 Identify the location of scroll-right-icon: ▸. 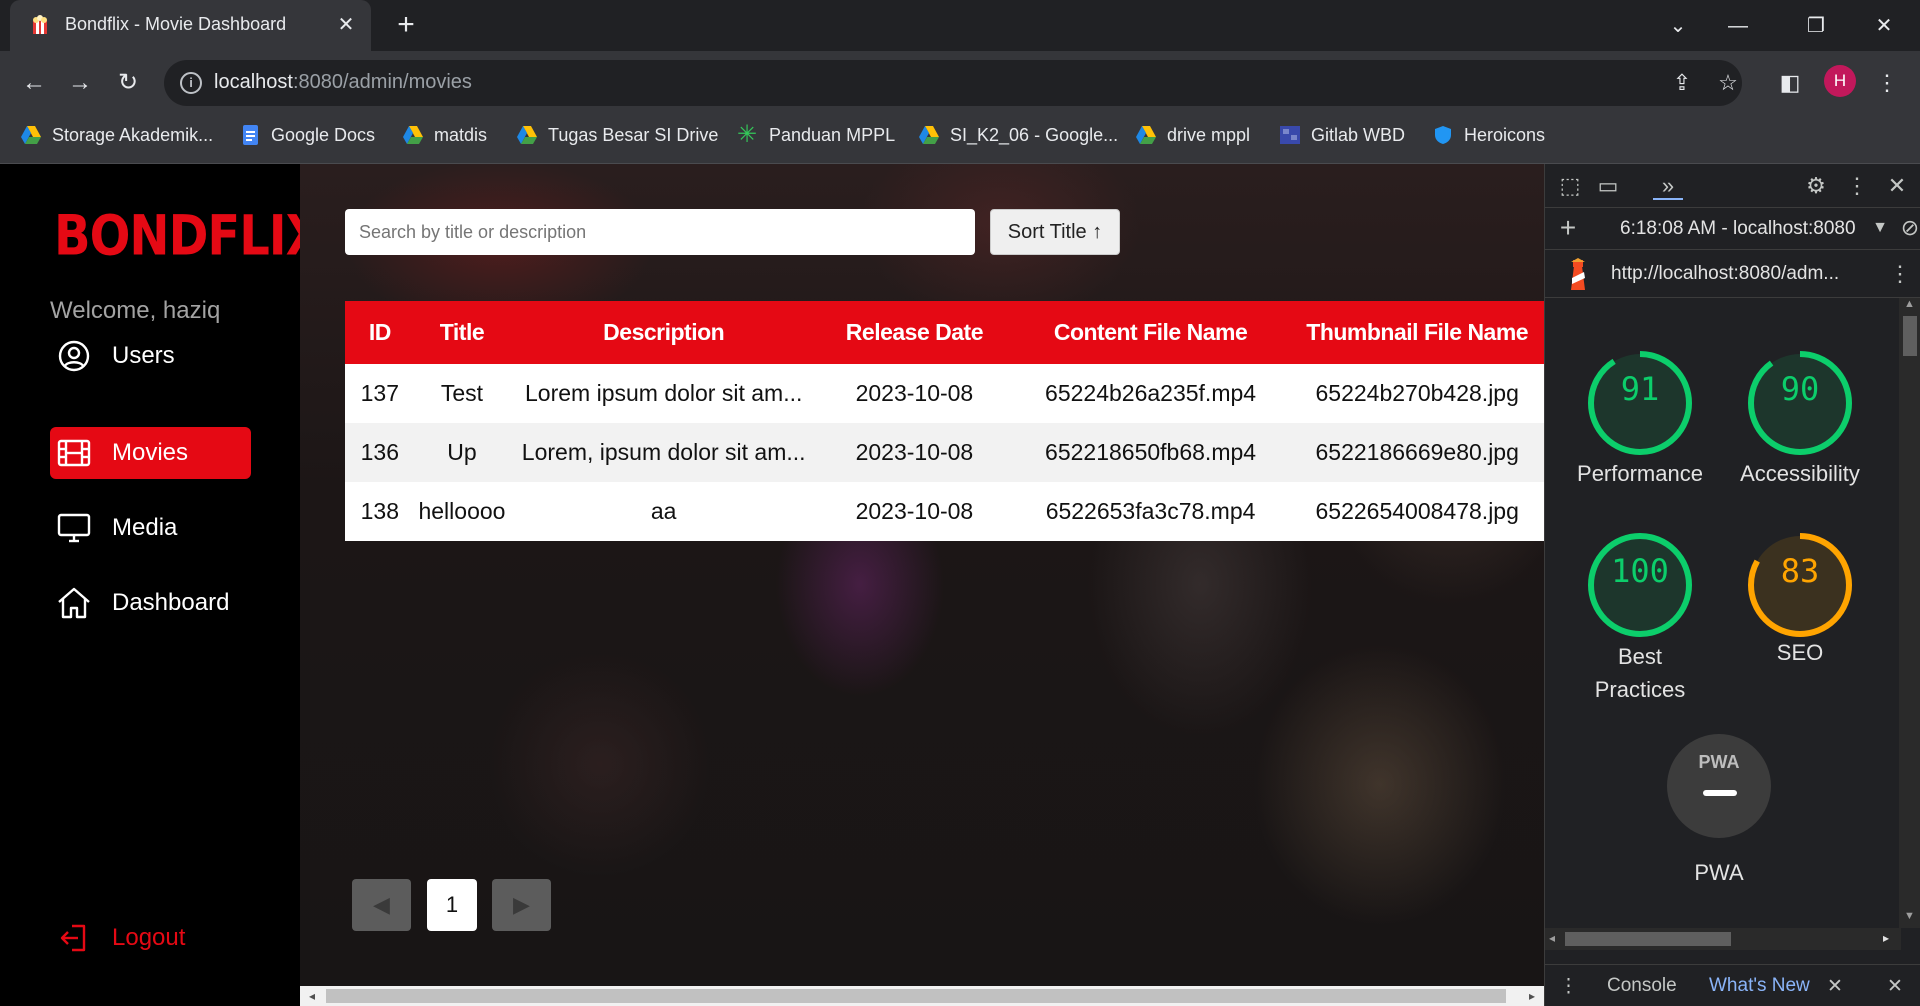
(1532, 996).